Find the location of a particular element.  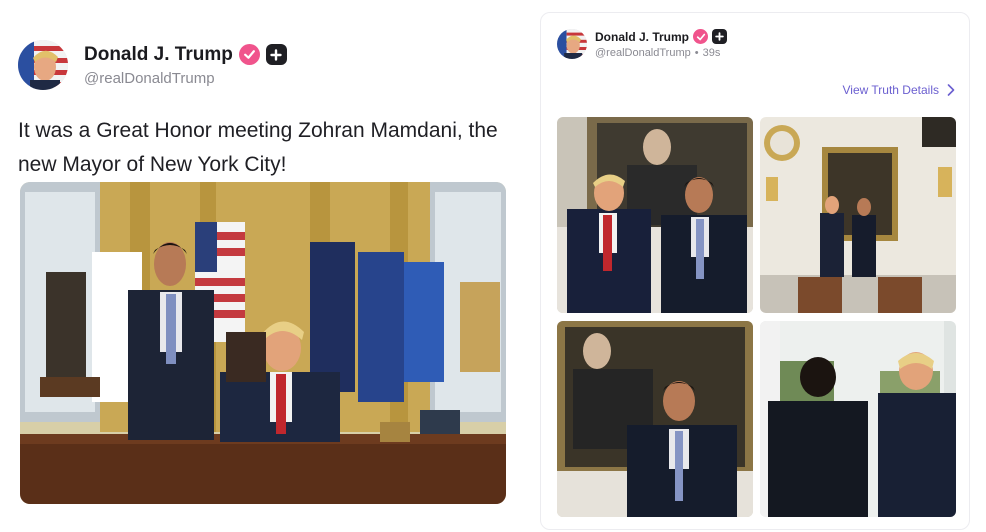

view-truth-details-link: View Truth Details is located at coordinates (899, 90).